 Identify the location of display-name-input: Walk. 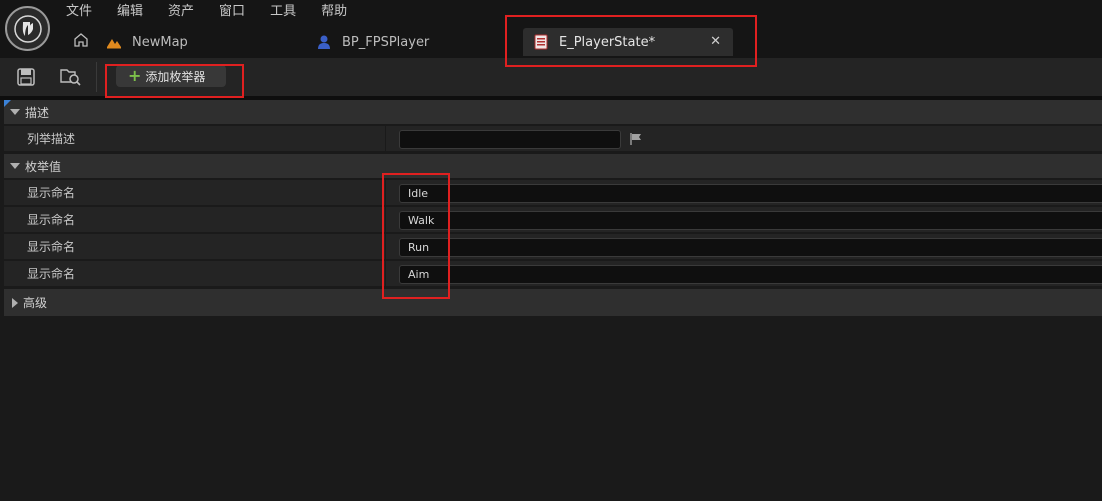
(750, 220).